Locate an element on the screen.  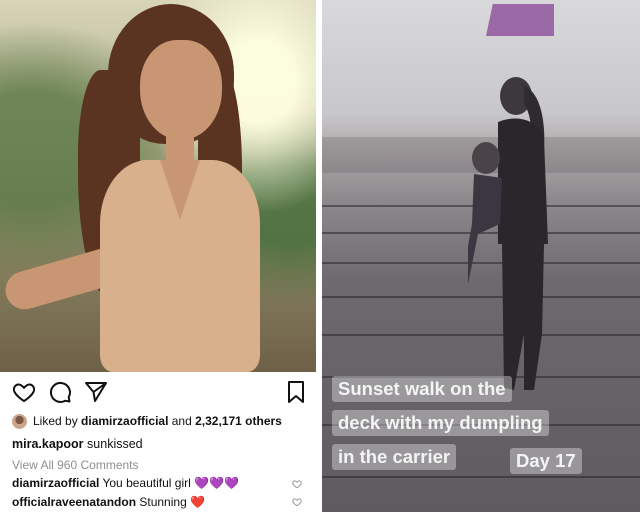
comment-row: officialraveenatandon Stunning ❤️ is located at coordinates (108, 502).